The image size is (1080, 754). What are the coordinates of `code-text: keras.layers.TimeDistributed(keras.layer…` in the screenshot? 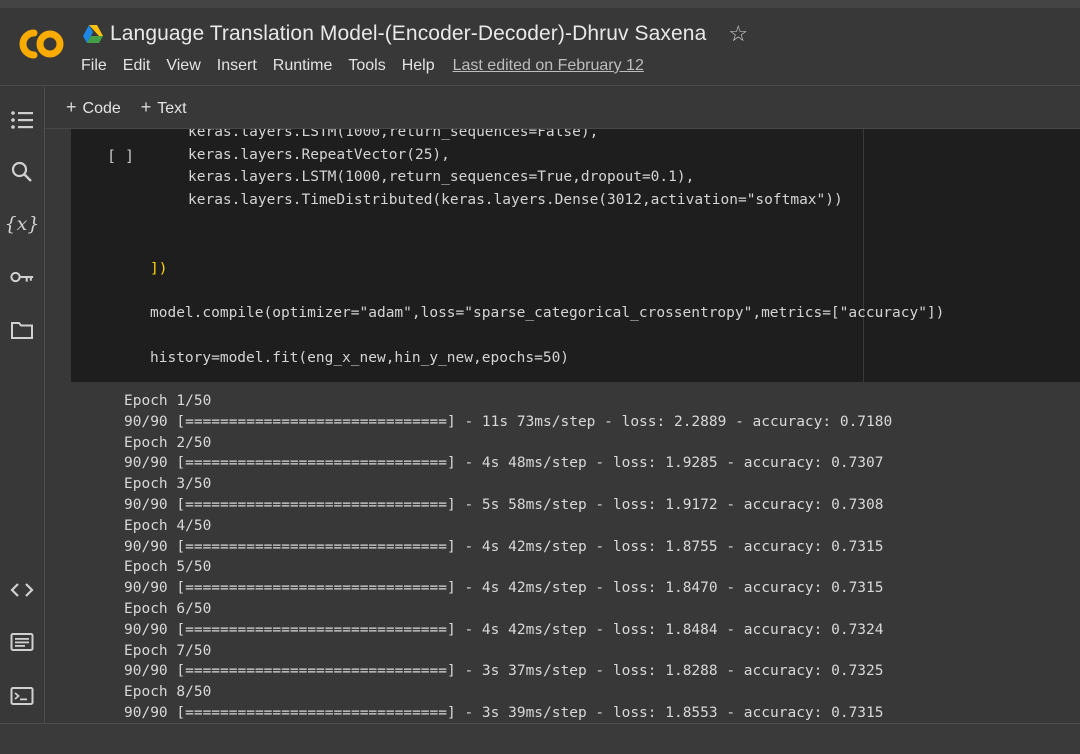 It's located at (515, 200).